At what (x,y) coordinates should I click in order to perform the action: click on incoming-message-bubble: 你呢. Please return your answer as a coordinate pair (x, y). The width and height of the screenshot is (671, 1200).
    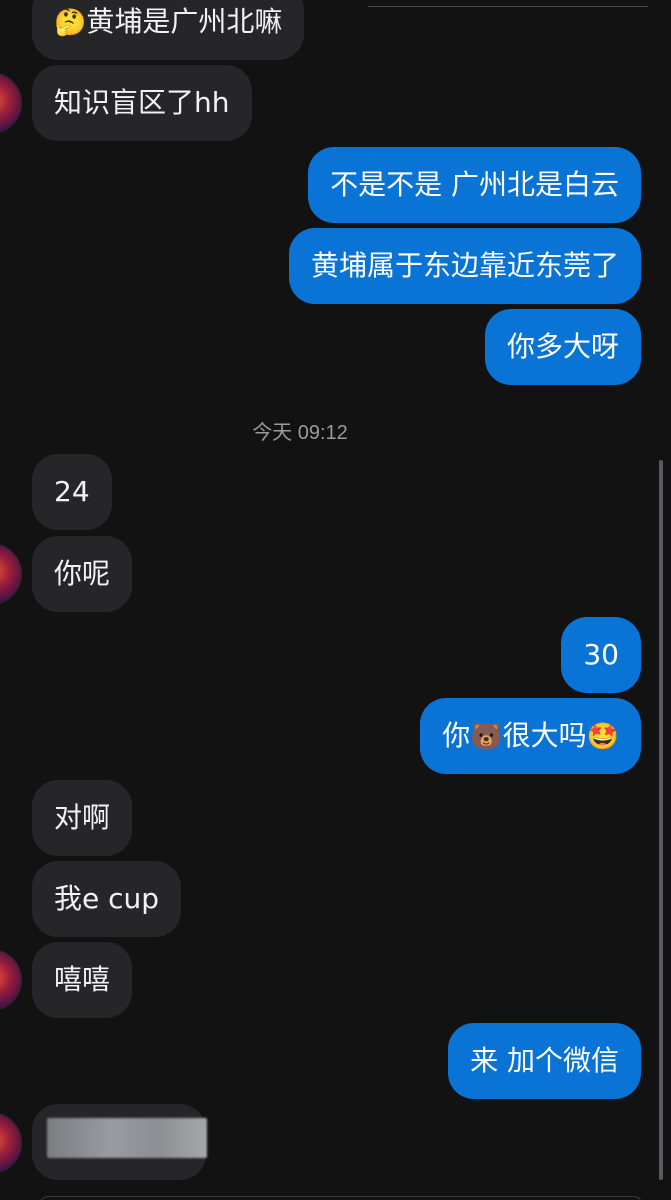
    Looking at the image, I should click on (82, 574).